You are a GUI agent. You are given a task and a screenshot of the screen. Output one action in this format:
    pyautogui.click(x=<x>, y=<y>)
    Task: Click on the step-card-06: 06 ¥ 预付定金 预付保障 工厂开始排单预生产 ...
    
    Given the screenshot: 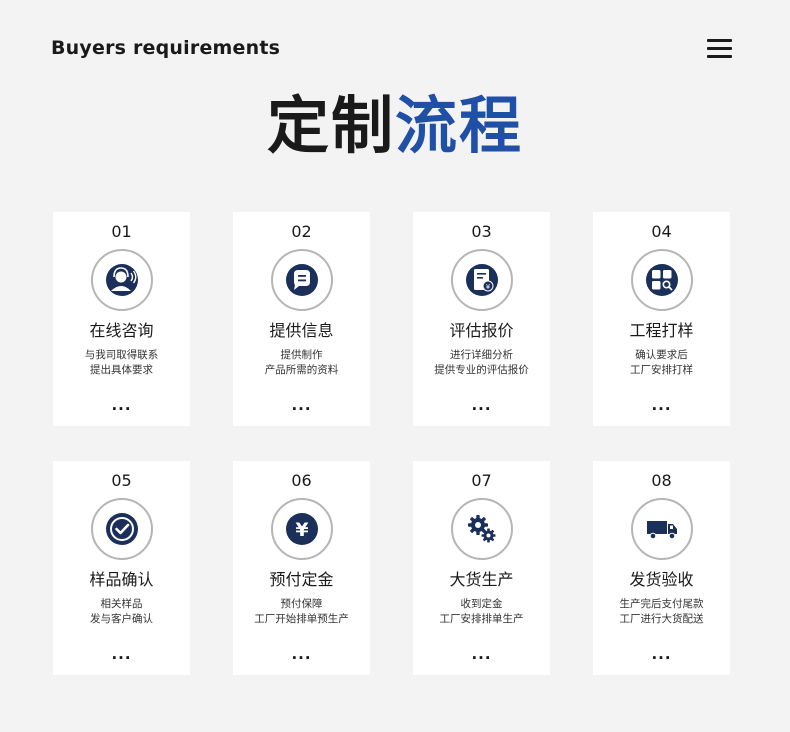 What is the action you would take?
    pyautogui.click(x=301, y=568)
    